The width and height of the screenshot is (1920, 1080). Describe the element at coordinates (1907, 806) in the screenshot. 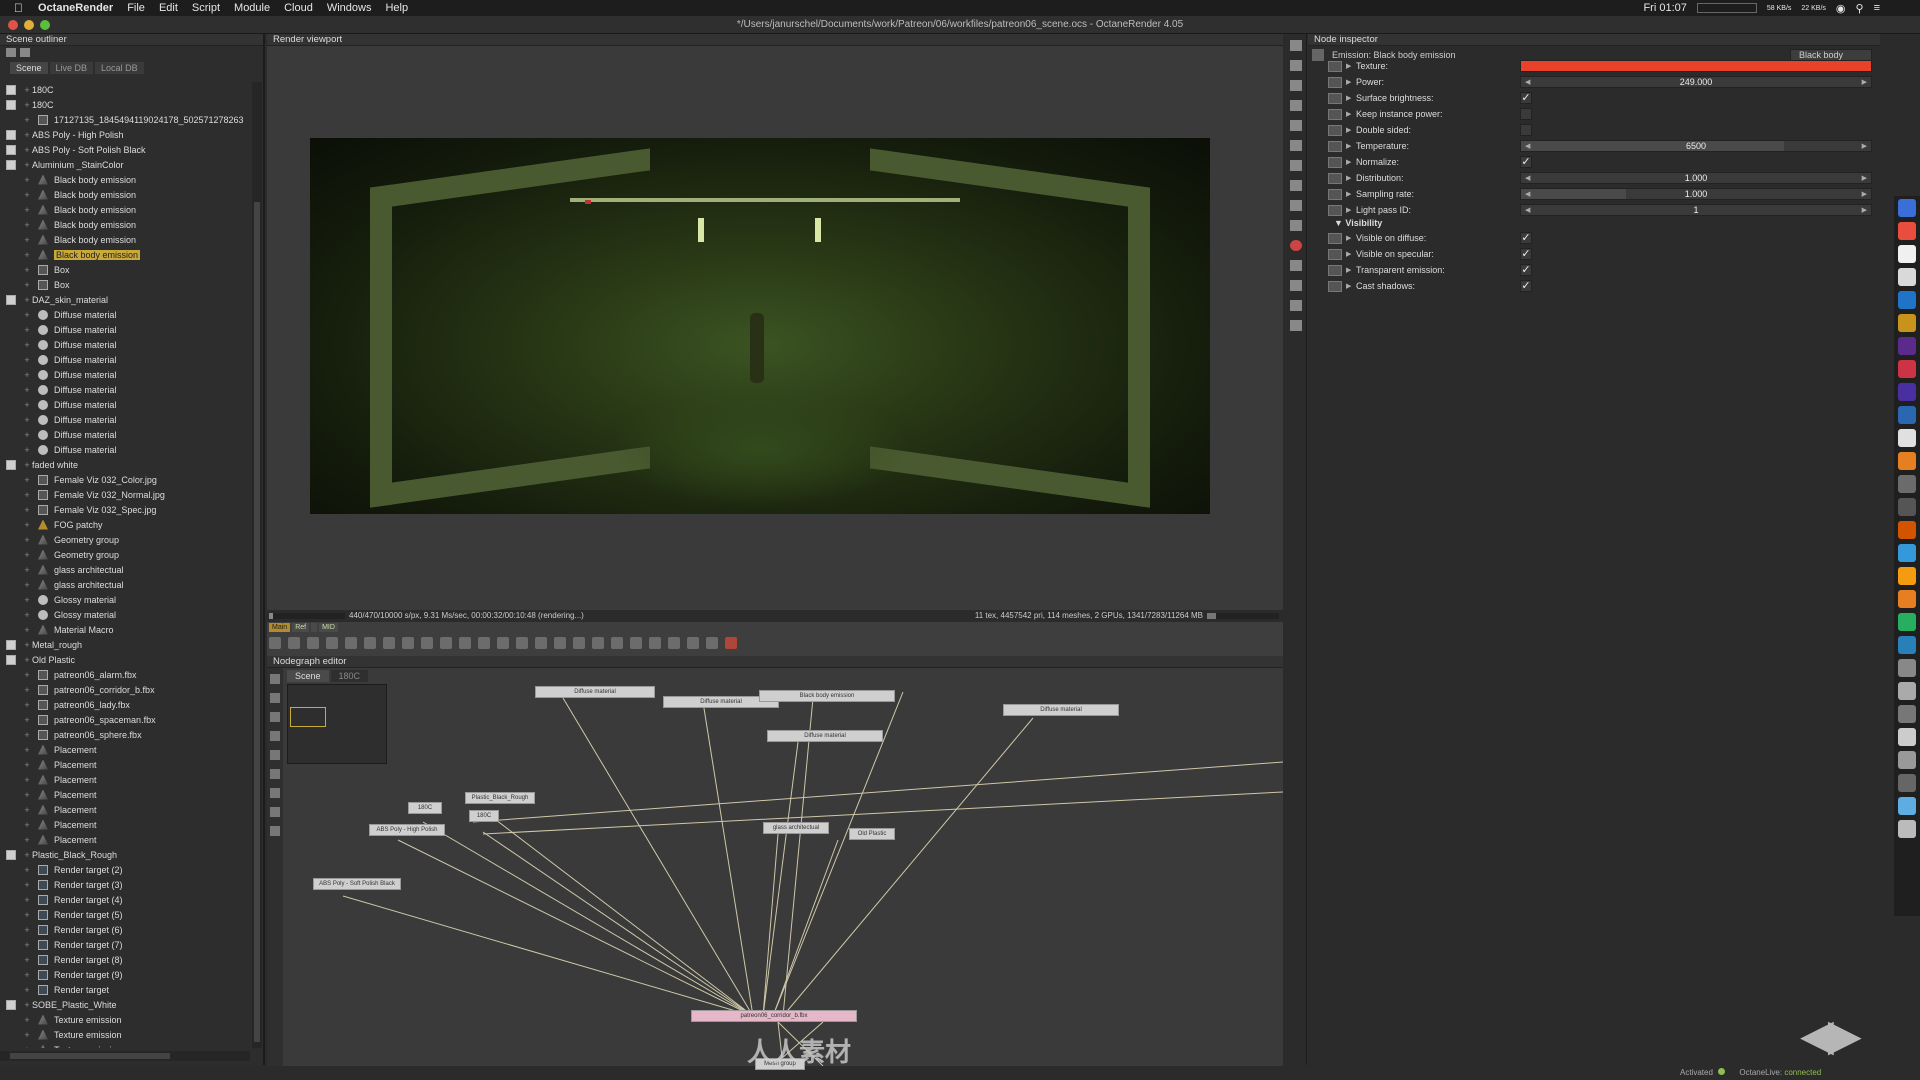

I see `folder-icon` at that location.